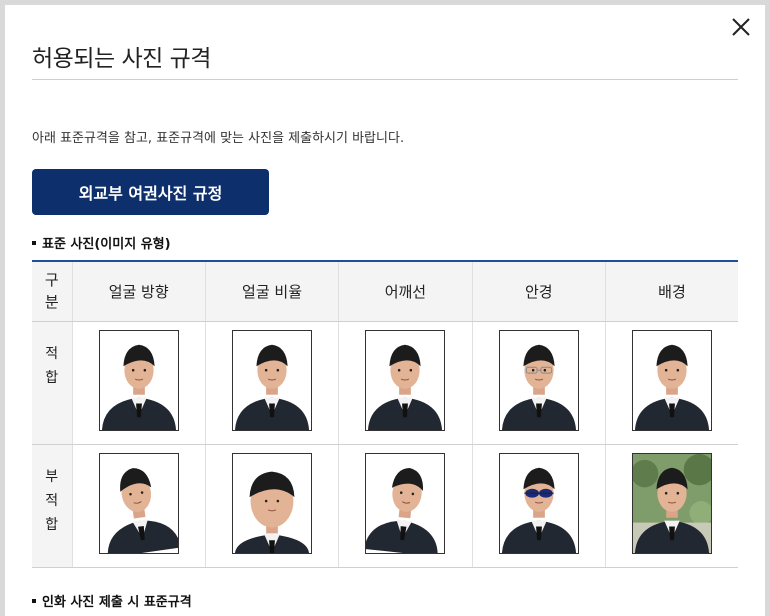 The height and width of the screenshot is (616, 770). Describe the element at coordinates (538, 503) in the screenshot. I see `photo-sunglasses` at that location.